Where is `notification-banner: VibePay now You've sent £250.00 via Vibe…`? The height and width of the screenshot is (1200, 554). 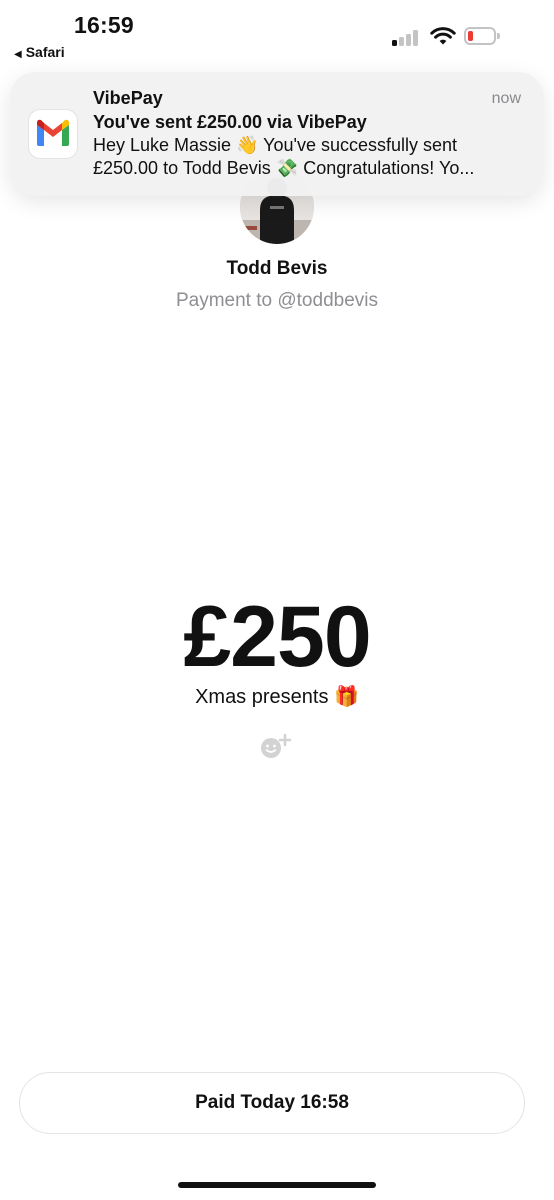 notification-banner: VibePay now You've sent £250.00 via Vibe… is located at coordinates (277, 134).